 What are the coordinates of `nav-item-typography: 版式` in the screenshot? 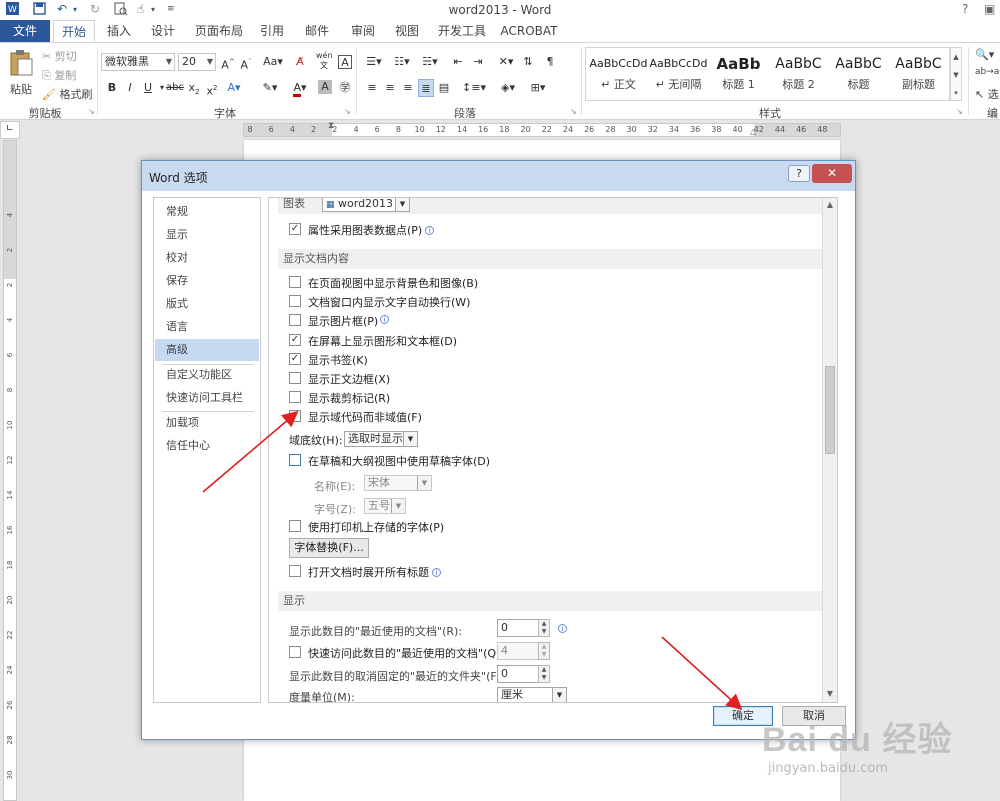 It's located at (207, 304).